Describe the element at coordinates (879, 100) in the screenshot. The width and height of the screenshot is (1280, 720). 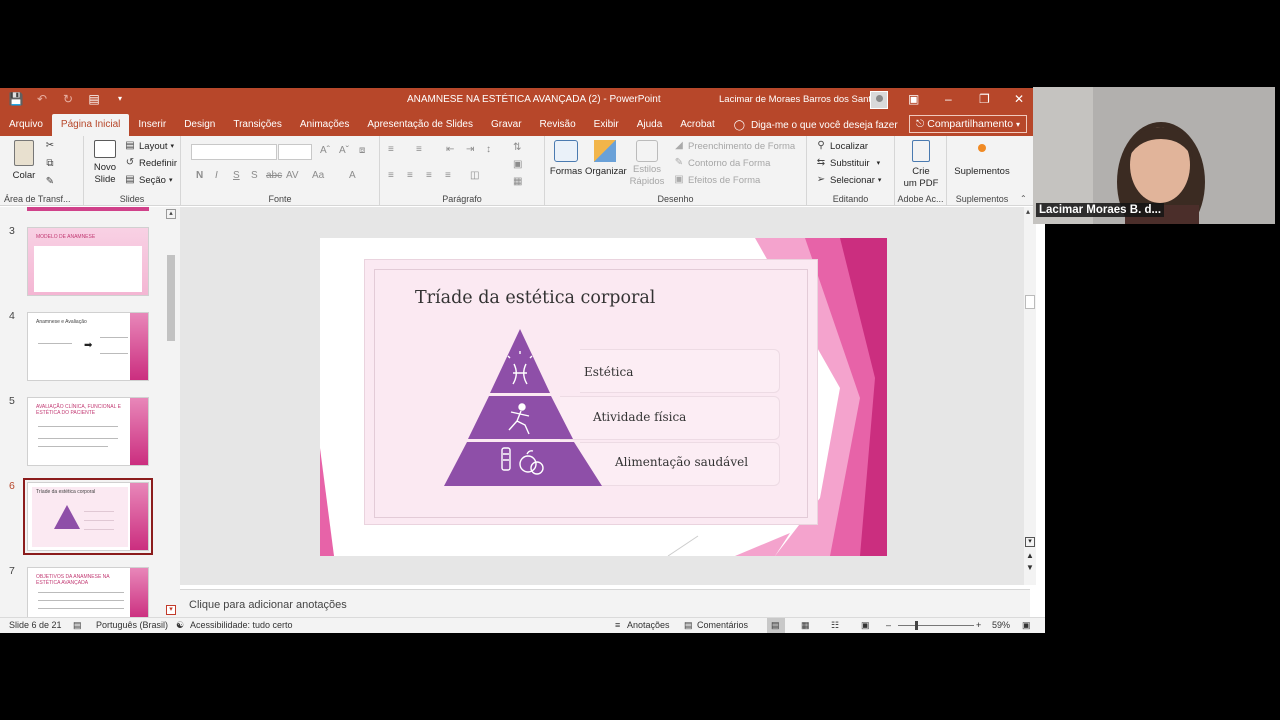
I see `avatar` at that location.